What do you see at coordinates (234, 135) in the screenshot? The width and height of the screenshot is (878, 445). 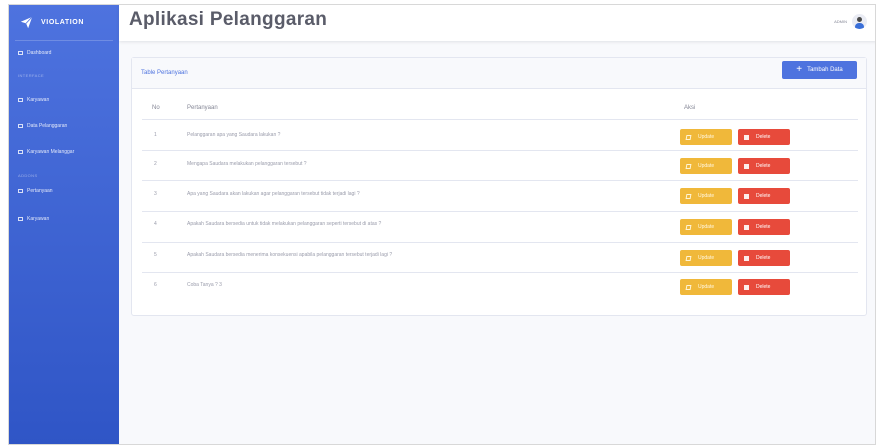 I see `row-question: Pelanggaran apa yang Saudara lakukan ?` at bounding box center [234, 135].